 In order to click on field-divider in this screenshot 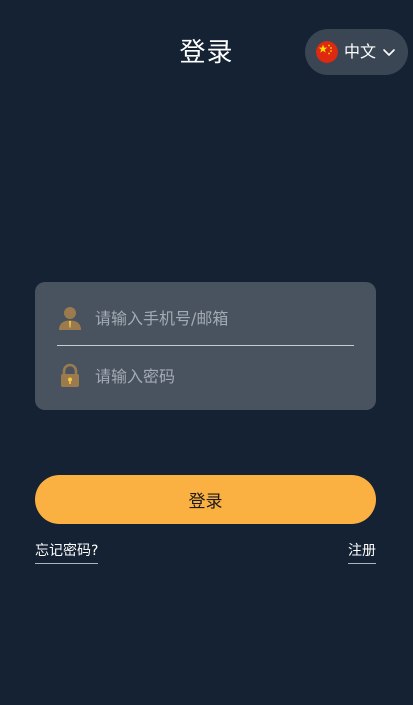, I will do `click(205, 345)`.